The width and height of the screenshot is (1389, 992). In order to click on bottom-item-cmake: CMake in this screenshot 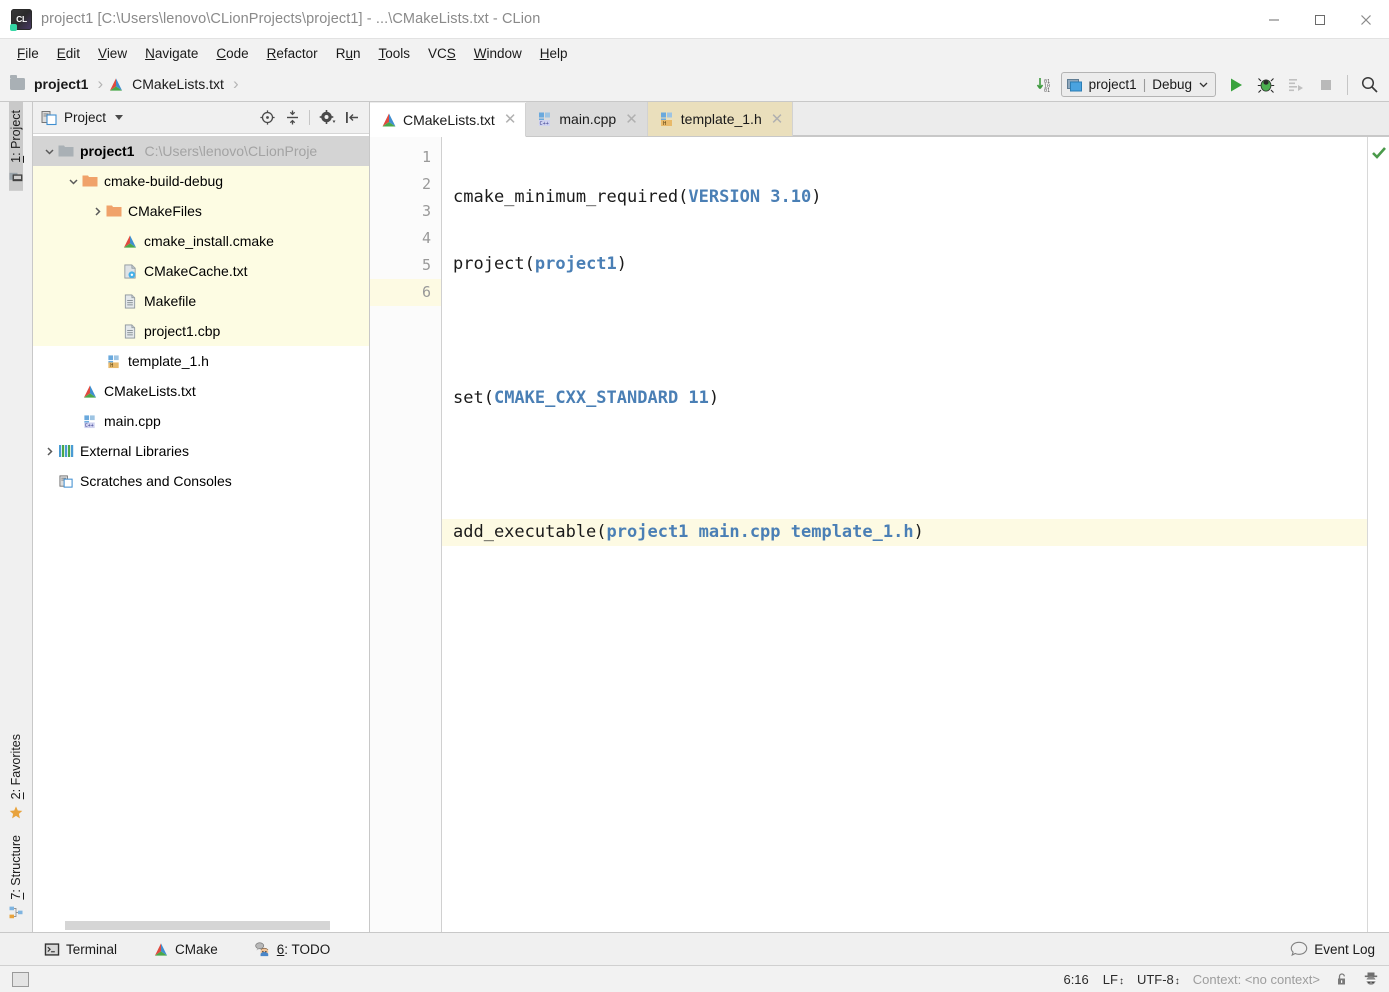, I will do `click(185, 949)`.